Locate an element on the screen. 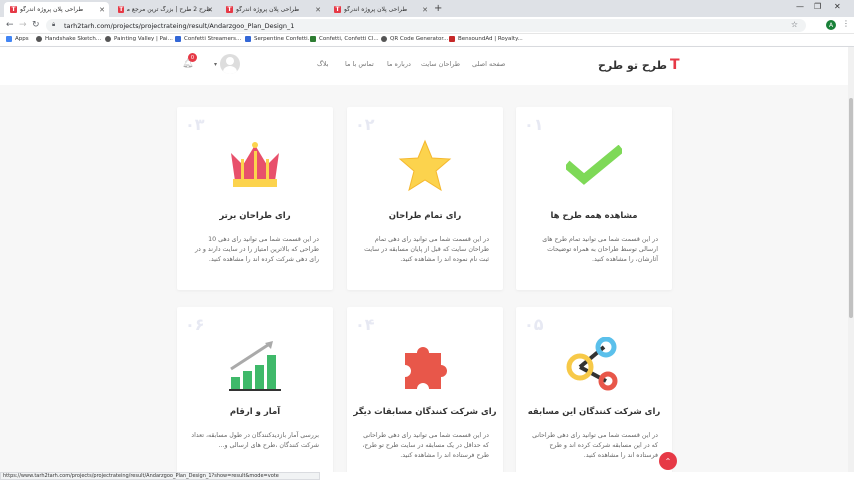 The height and width of the screenshot is (480, 854). crown-icon is located at coordinates (255, 164).